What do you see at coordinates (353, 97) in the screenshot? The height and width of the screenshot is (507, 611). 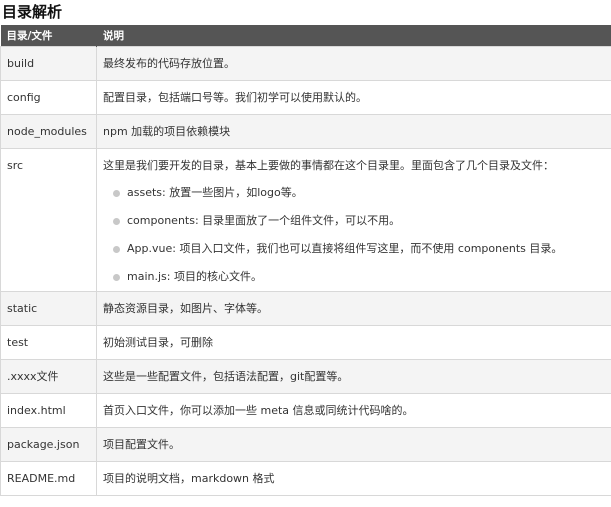 I see `row-description: 配置目录，包括端口号等。我们初学可以使用默认的。` at bounding box center [353, 97].